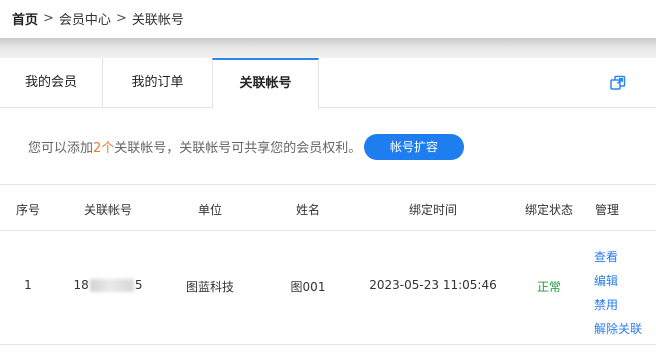 Image resolution: width=656 pixels, height=357 pixels. I want to click on breadcrumb-member-center-link: 会员中心, so click(85, 18).